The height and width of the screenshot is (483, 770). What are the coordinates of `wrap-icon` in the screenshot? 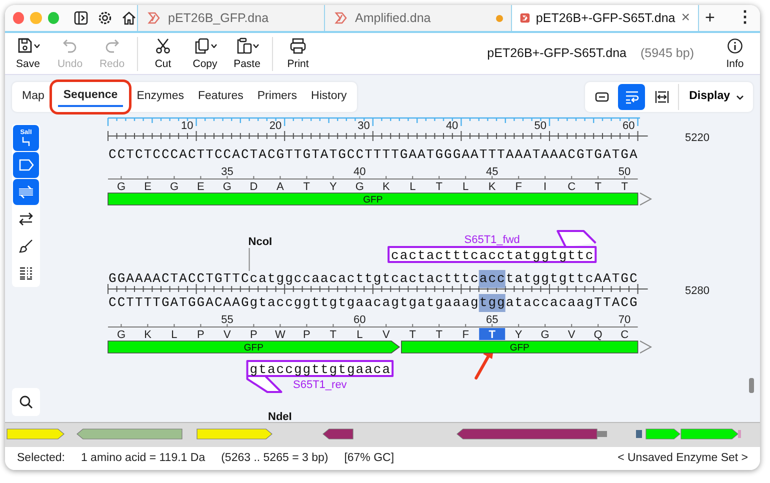 It's located at (632, 97).